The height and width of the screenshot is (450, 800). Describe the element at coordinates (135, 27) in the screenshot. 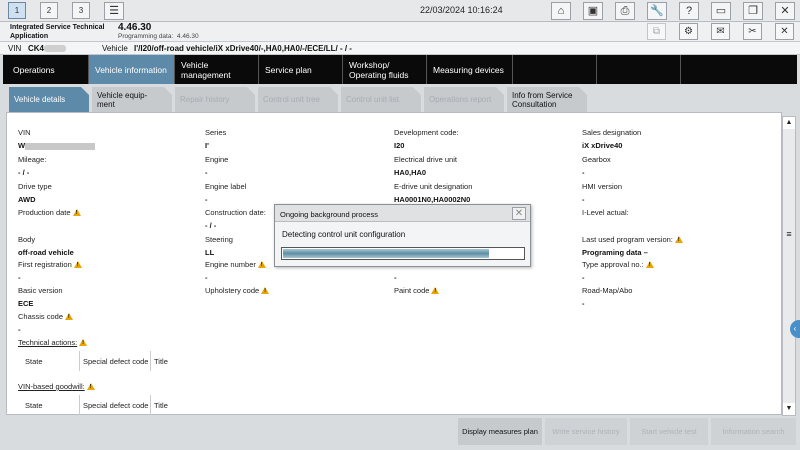

I see `app-version: 4.46.30` at that location.